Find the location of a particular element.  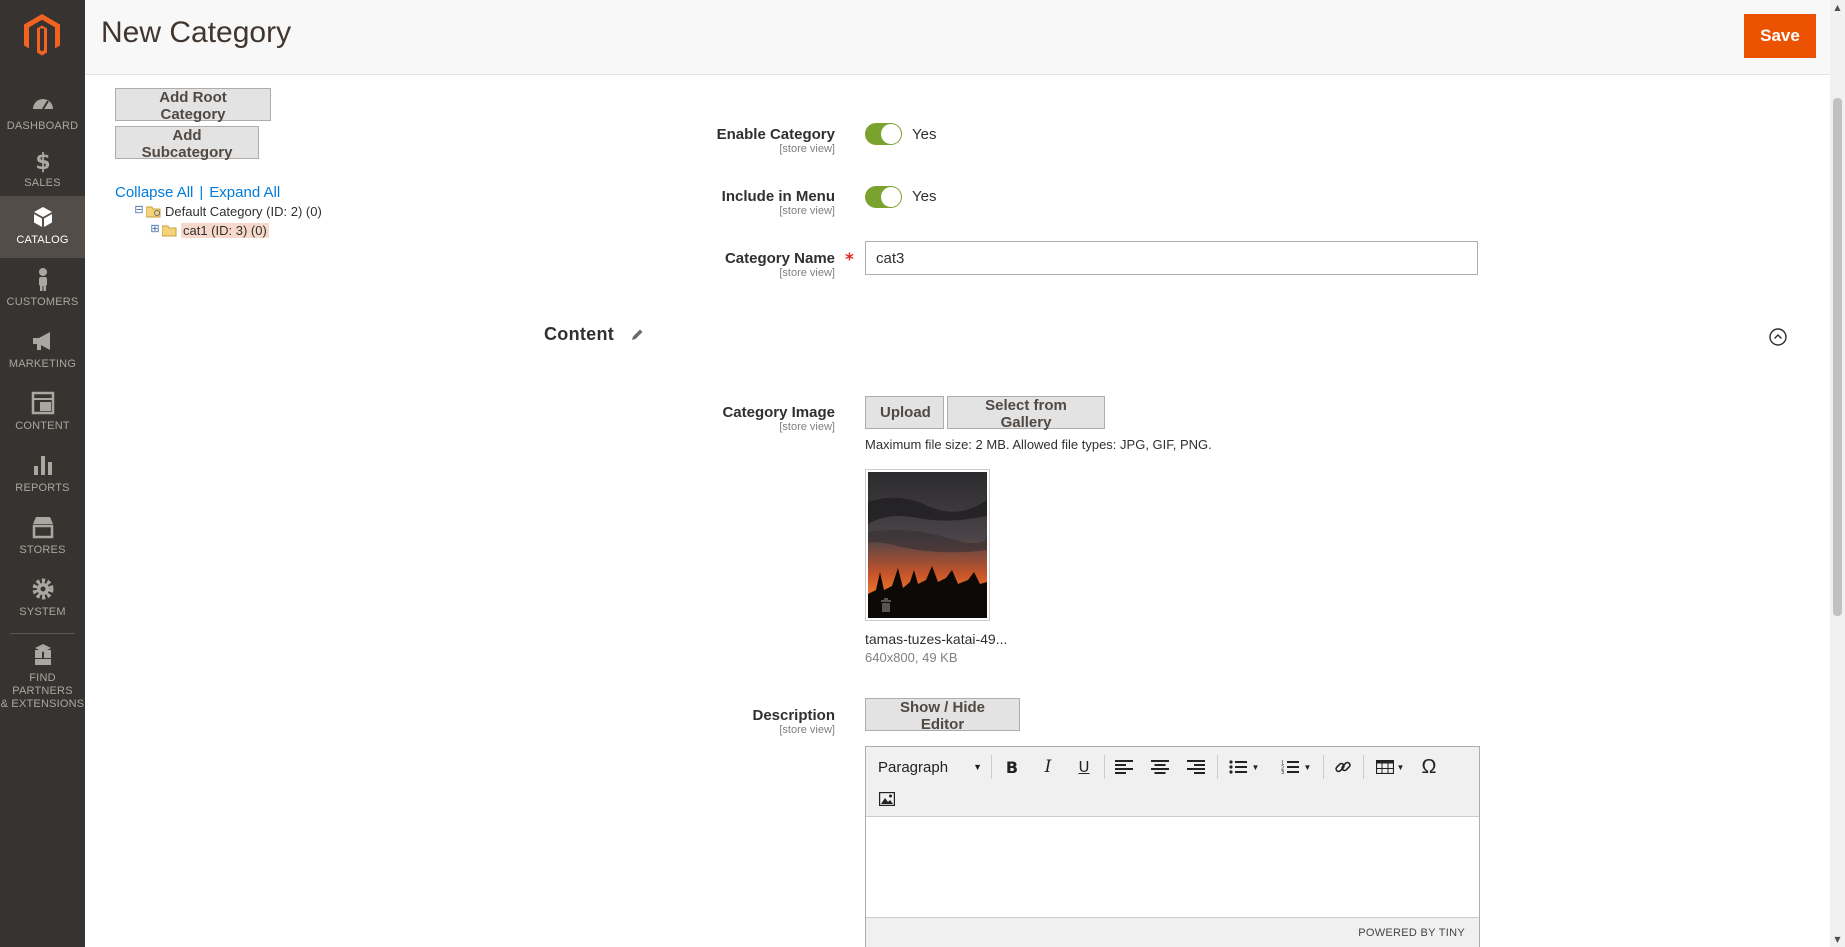

insert-image-button is located at coordinates (887, 799).